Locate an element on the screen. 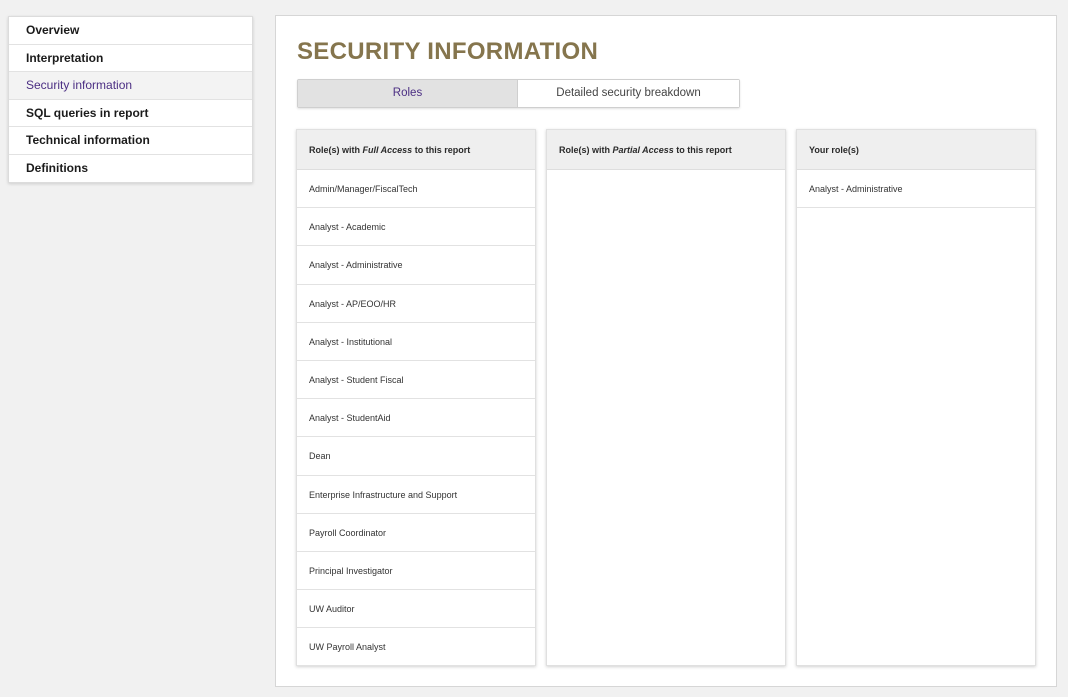 The height and width of the screenshot is (697, 1068). role-row: UW Auditor is located at coordinates (416, 609).